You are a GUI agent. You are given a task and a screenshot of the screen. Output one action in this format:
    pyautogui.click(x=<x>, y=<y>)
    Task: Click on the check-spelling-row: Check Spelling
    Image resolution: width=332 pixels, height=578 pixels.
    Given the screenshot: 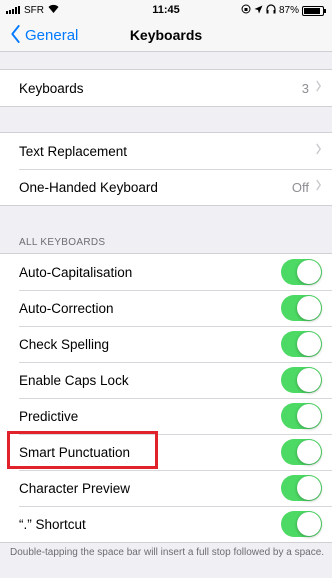 What is the action you would take?
    pyautogui.click(x=166, y=344)
    